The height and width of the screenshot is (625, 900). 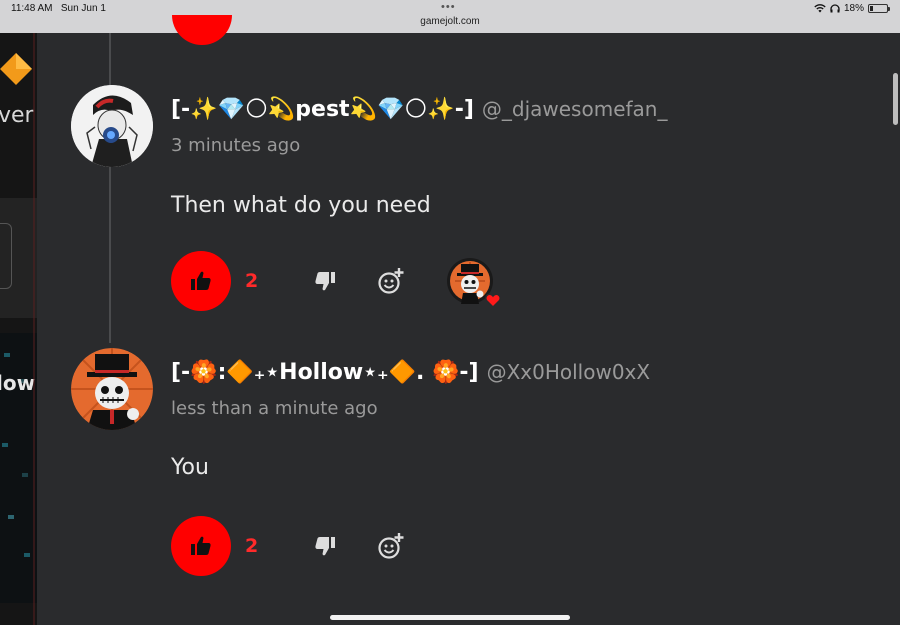 I want to click on browser-status-bar: 11:48 AM Sun Jun 1 ••• gamejolt.com 18%, so click(x=450, y=16).